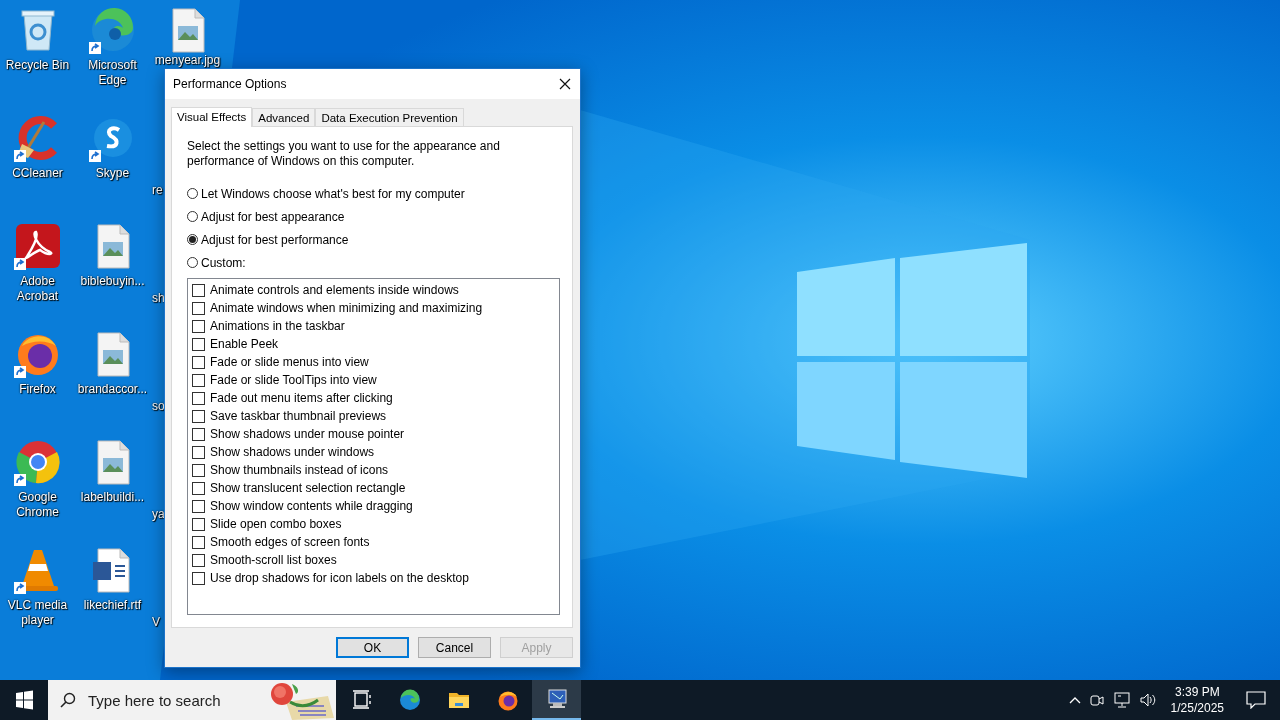 This screenshot has width=1280, height=720. What do you see at coordinates (372, 262) in the screenshot?
I see `radio-option: Custom:` at bounding box center [372, 262].